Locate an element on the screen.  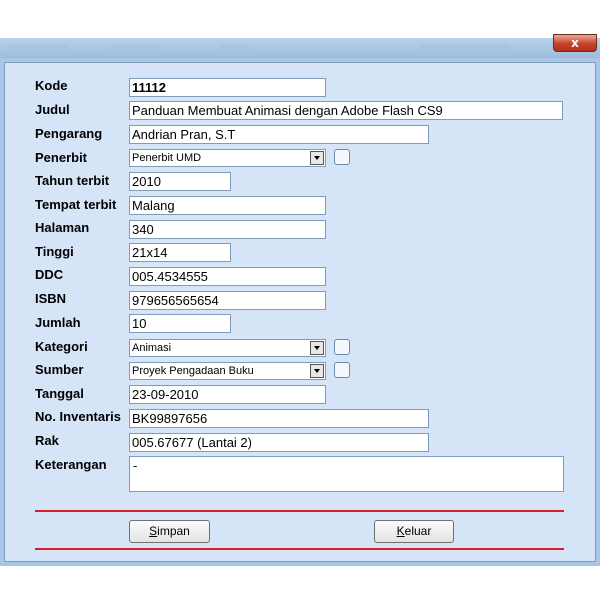
kode-field: 11112 is located at coordinates (227, 87).